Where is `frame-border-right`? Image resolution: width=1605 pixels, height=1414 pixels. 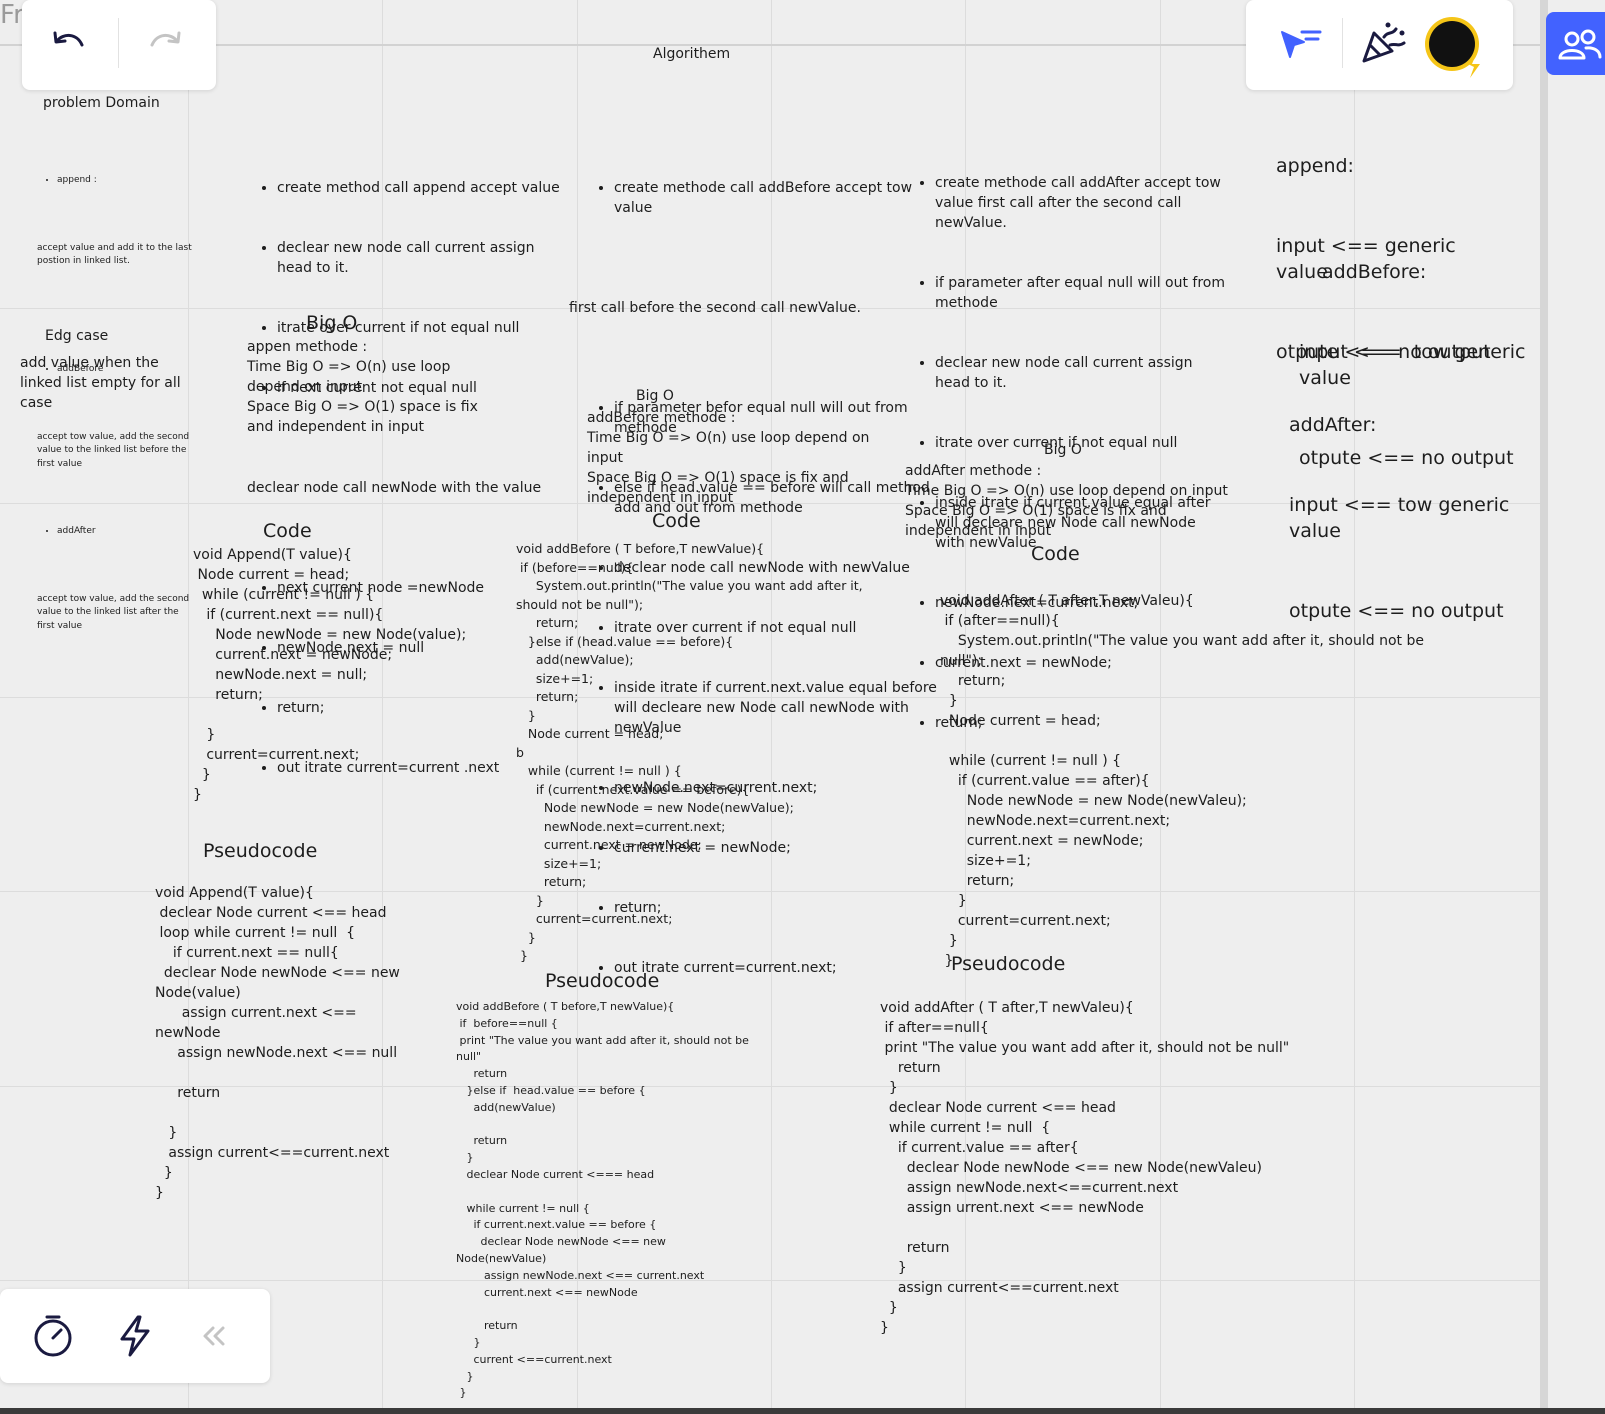 frame-border-right is located at coordinates (1544, 707).